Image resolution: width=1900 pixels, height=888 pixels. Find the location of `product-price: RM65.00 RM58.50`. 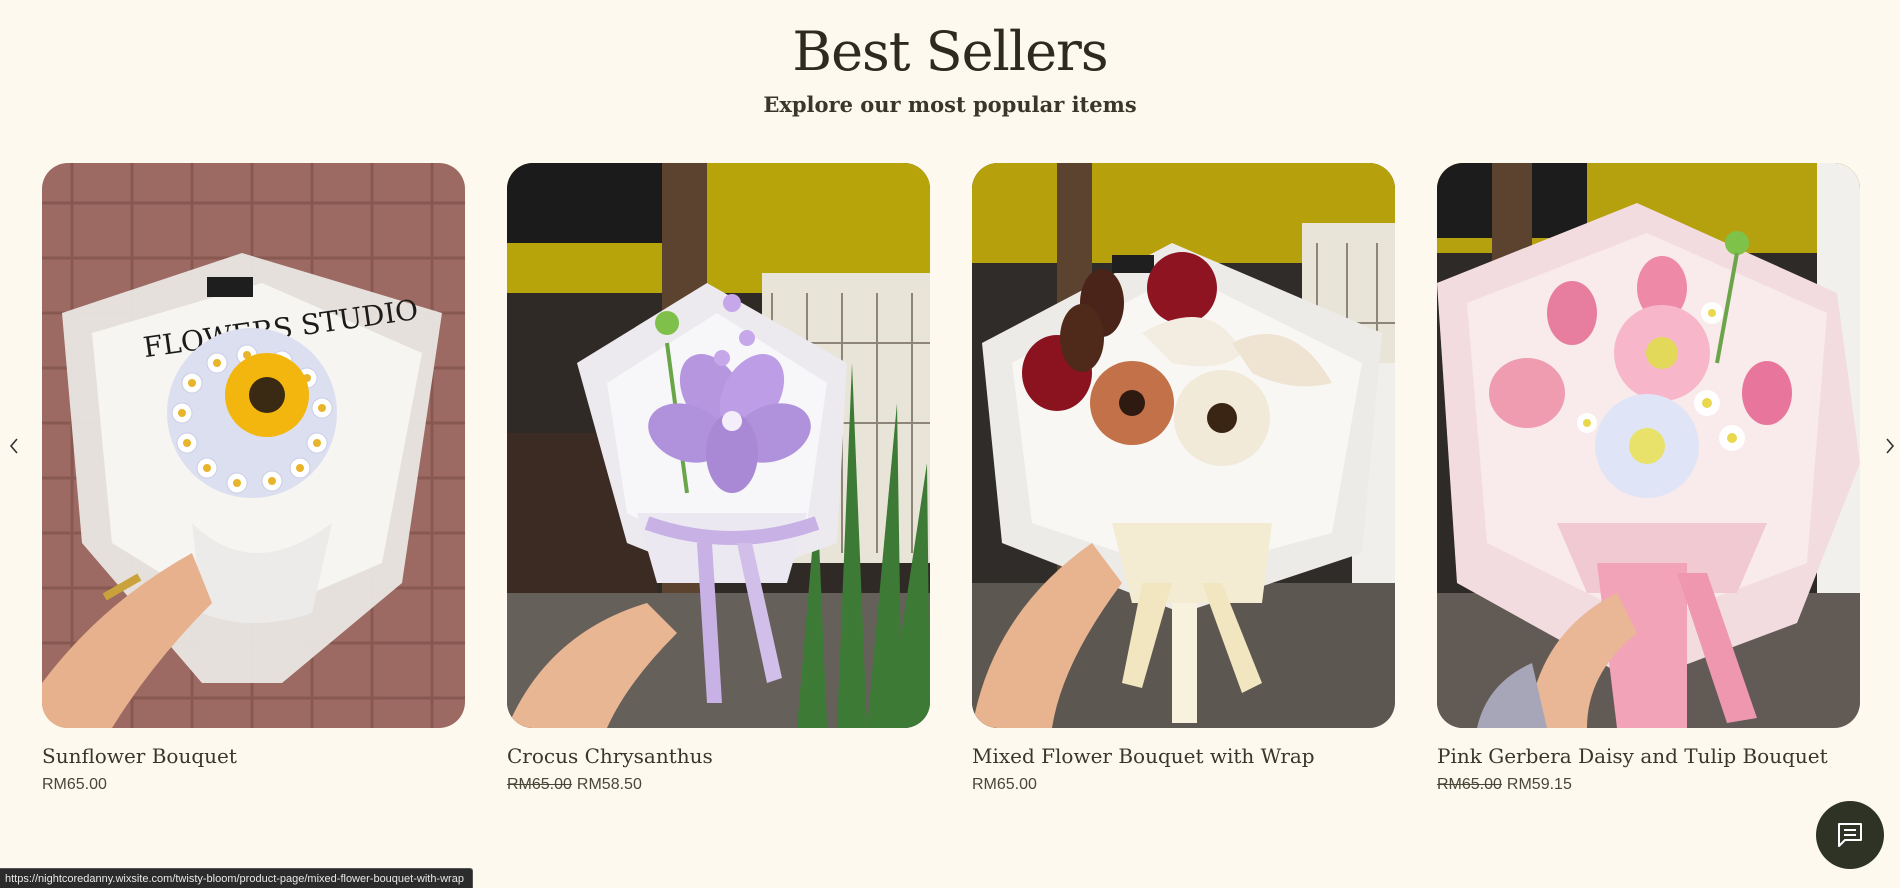

product-price: RM65.00 RM58.50 is located at coordinates (718, 785).